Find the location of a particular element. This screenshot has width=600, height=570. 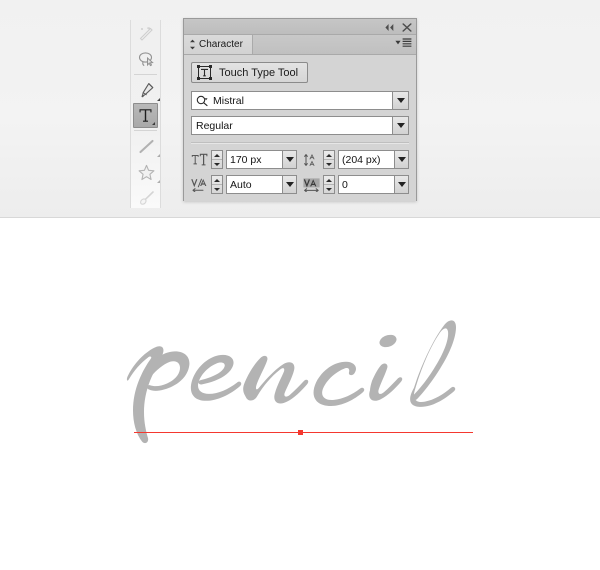

character-panel-tabrow: Character is located at coordinates (300, 45).